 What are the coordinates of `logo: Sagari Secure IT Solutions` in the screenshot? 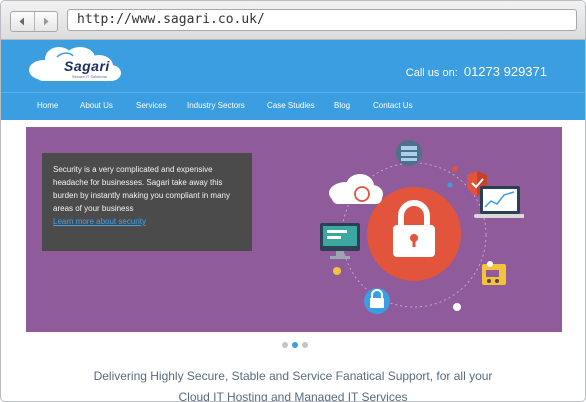 It's located at (74, 64).